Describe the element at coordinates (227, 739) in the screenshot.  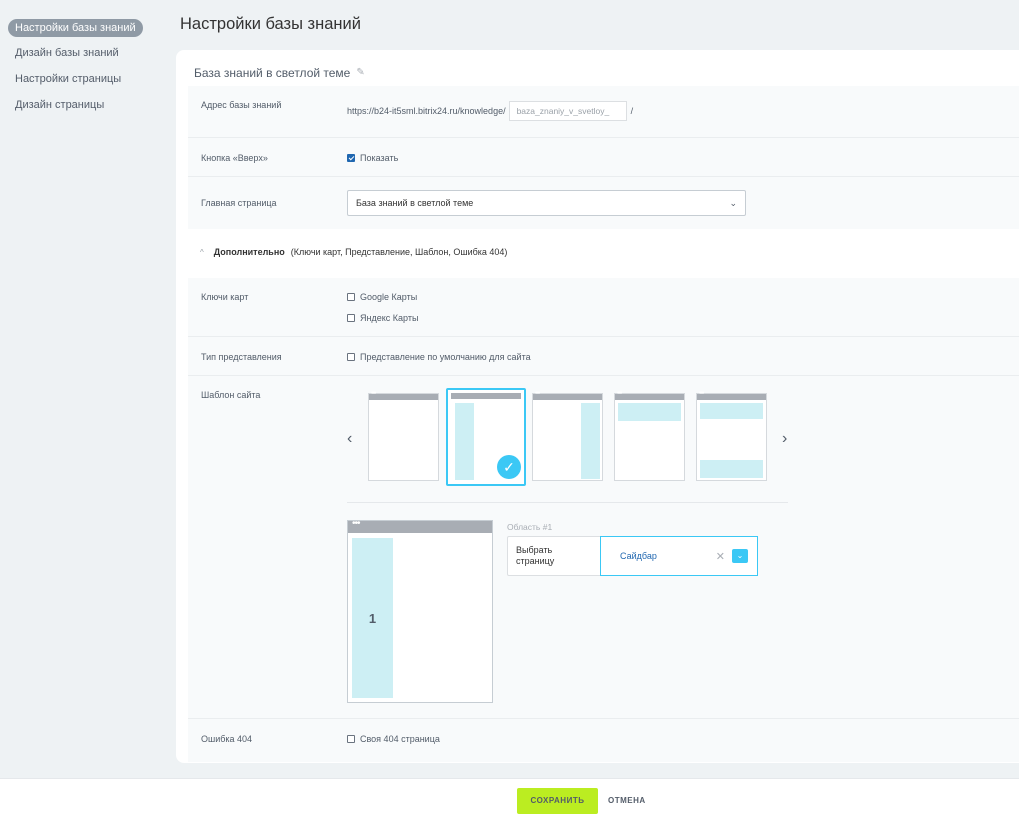
I see `error-404-label: Ошибка 404` at that location.